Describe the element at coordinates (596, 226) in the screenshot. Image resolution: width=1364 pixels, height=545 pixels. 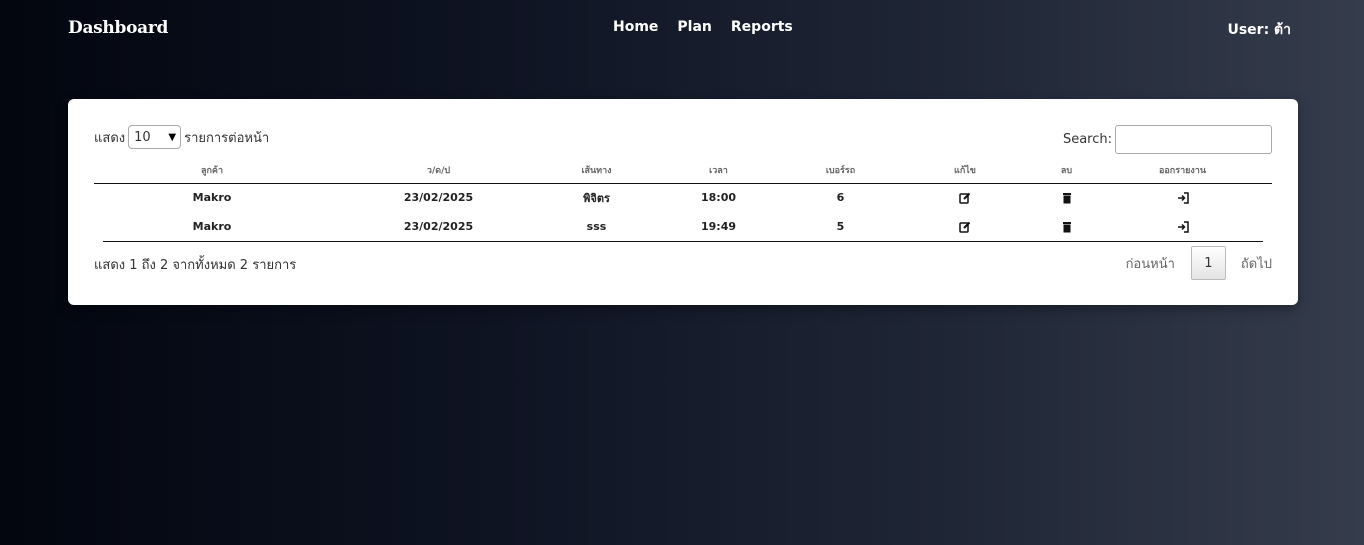
I see `cell-route: sss` at that location.